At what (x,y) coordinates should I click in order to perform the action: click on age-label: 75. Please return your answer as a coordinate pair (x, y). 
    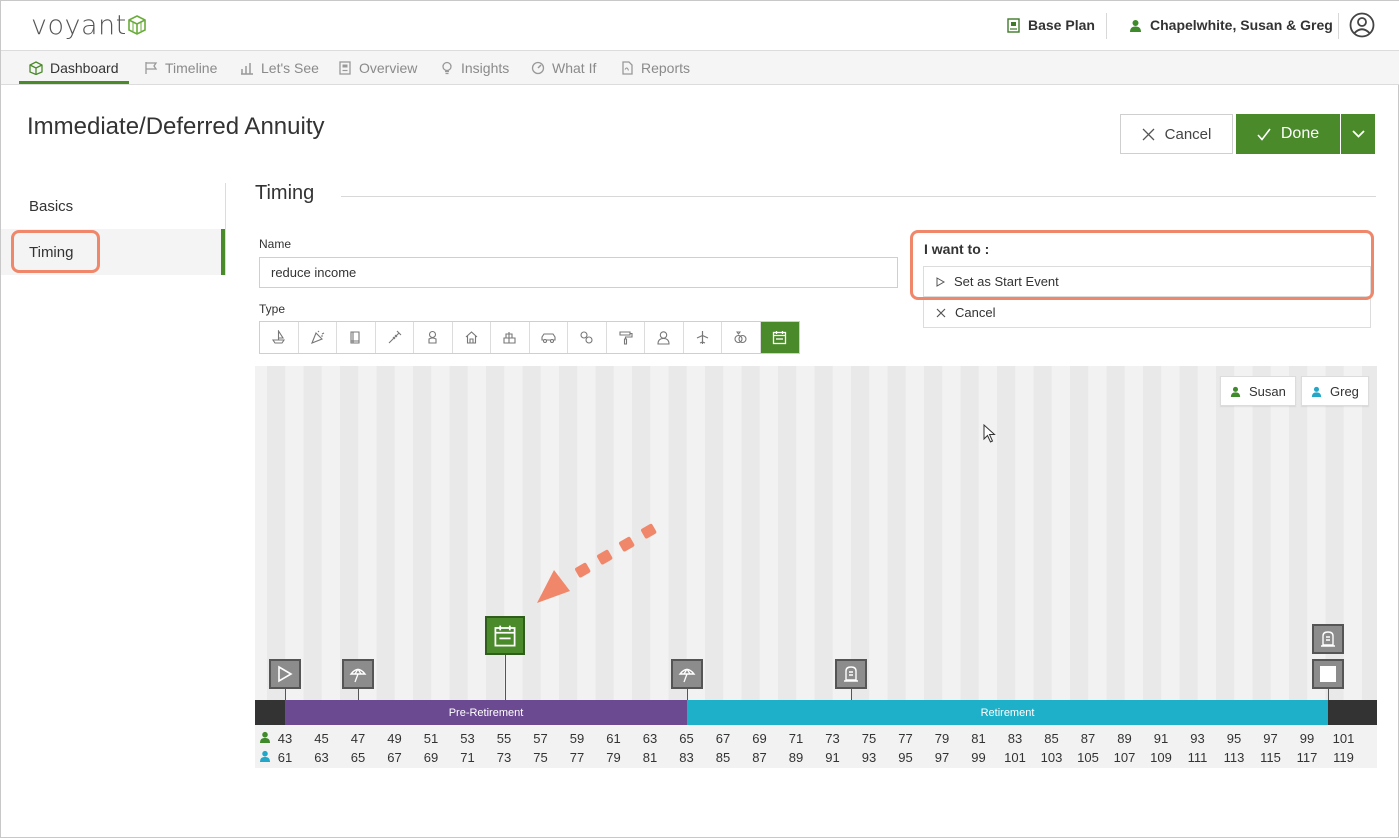
    Looking at the image, I should click on (540, 757).